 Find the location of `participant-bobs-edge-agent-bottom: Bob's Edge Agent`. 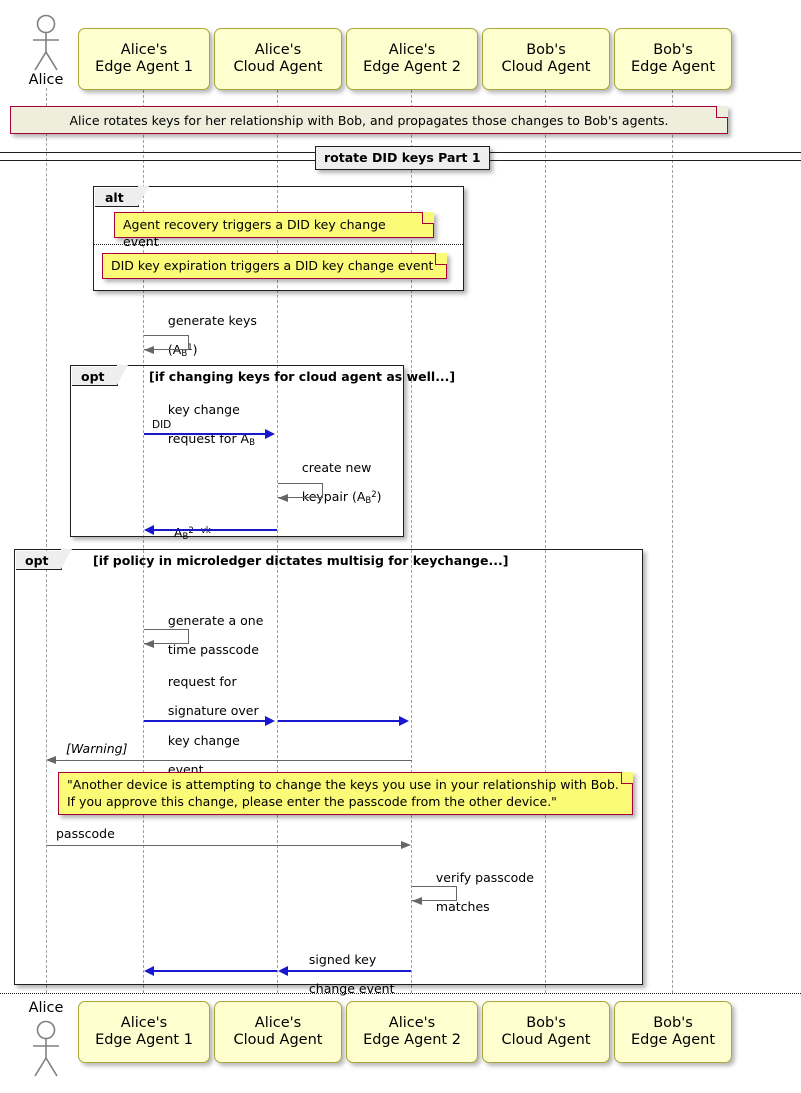

participant-bobs-edge-agent-bottom: Bob's Edge Agent is located at coordinates (673, 1032).